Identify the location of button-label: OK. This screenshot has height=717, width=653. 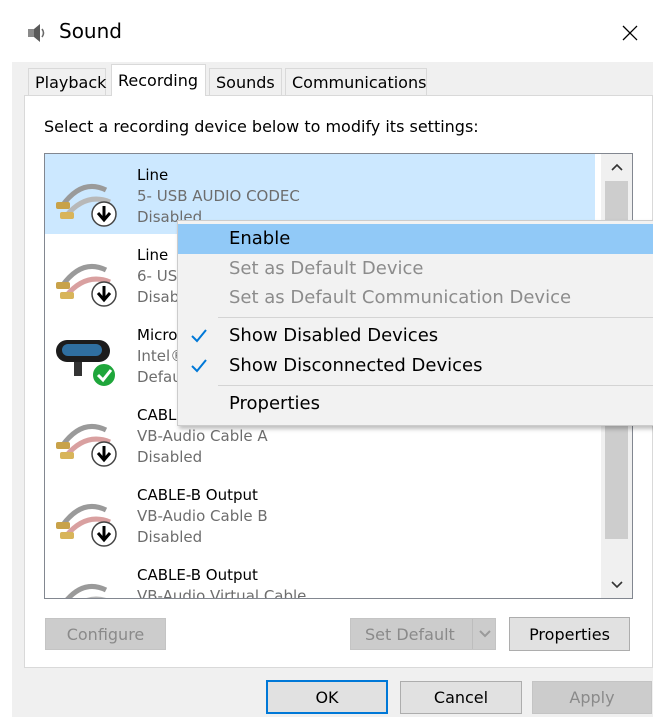
(327, 697).